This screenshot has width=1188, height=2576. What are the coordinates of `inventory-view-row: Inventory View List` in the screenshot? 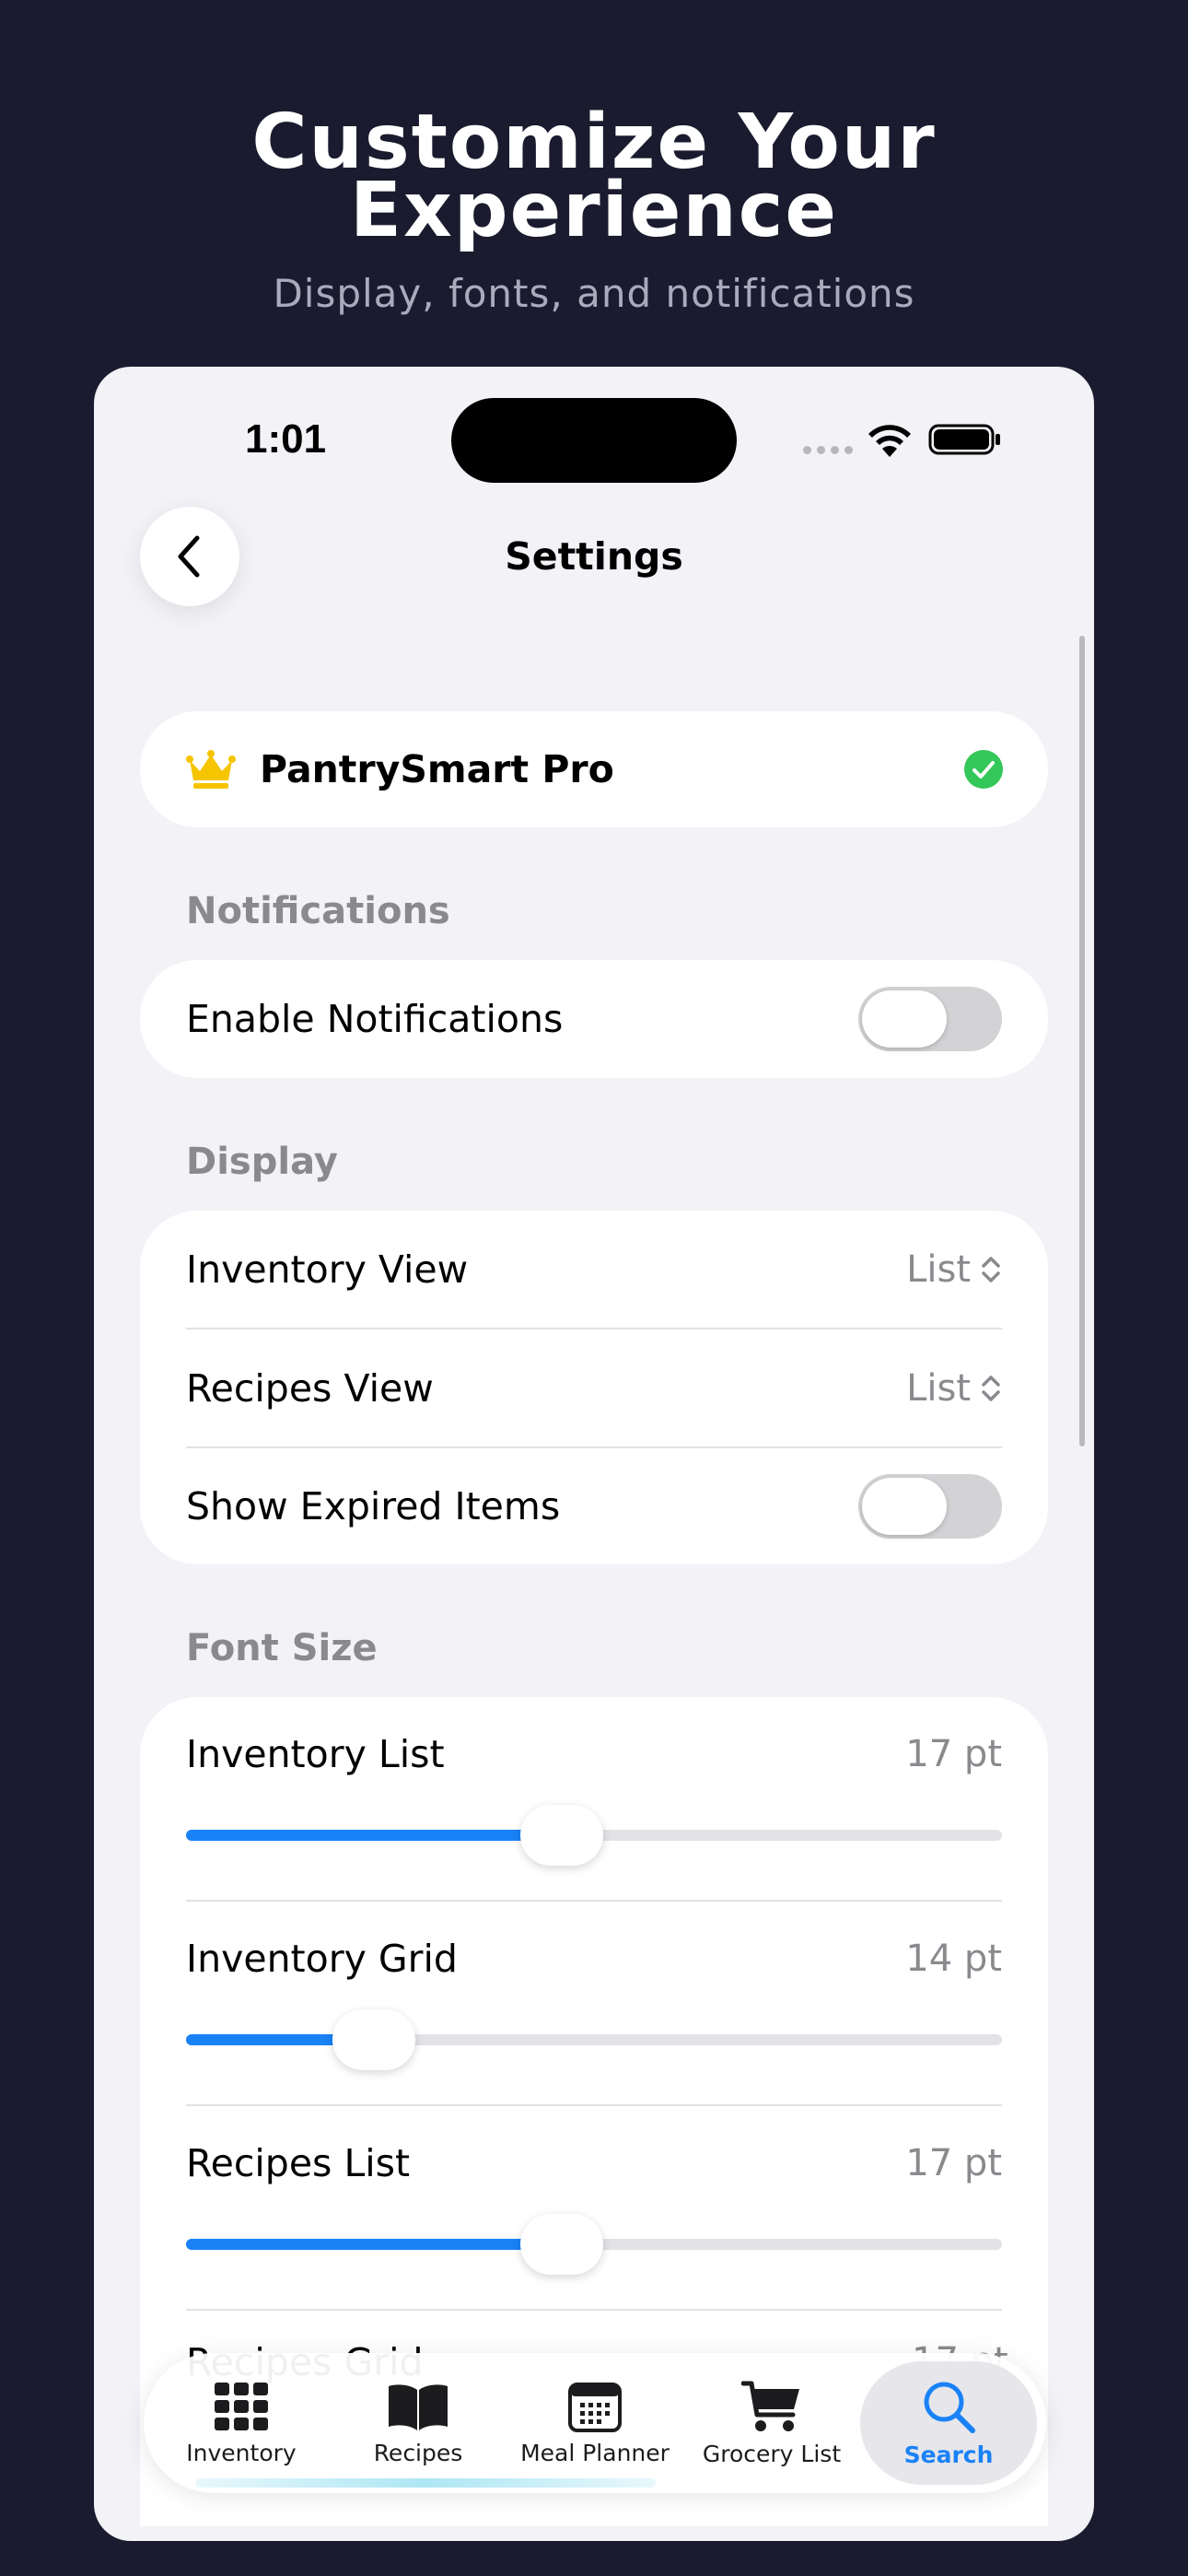 It's located at (594, 1269).